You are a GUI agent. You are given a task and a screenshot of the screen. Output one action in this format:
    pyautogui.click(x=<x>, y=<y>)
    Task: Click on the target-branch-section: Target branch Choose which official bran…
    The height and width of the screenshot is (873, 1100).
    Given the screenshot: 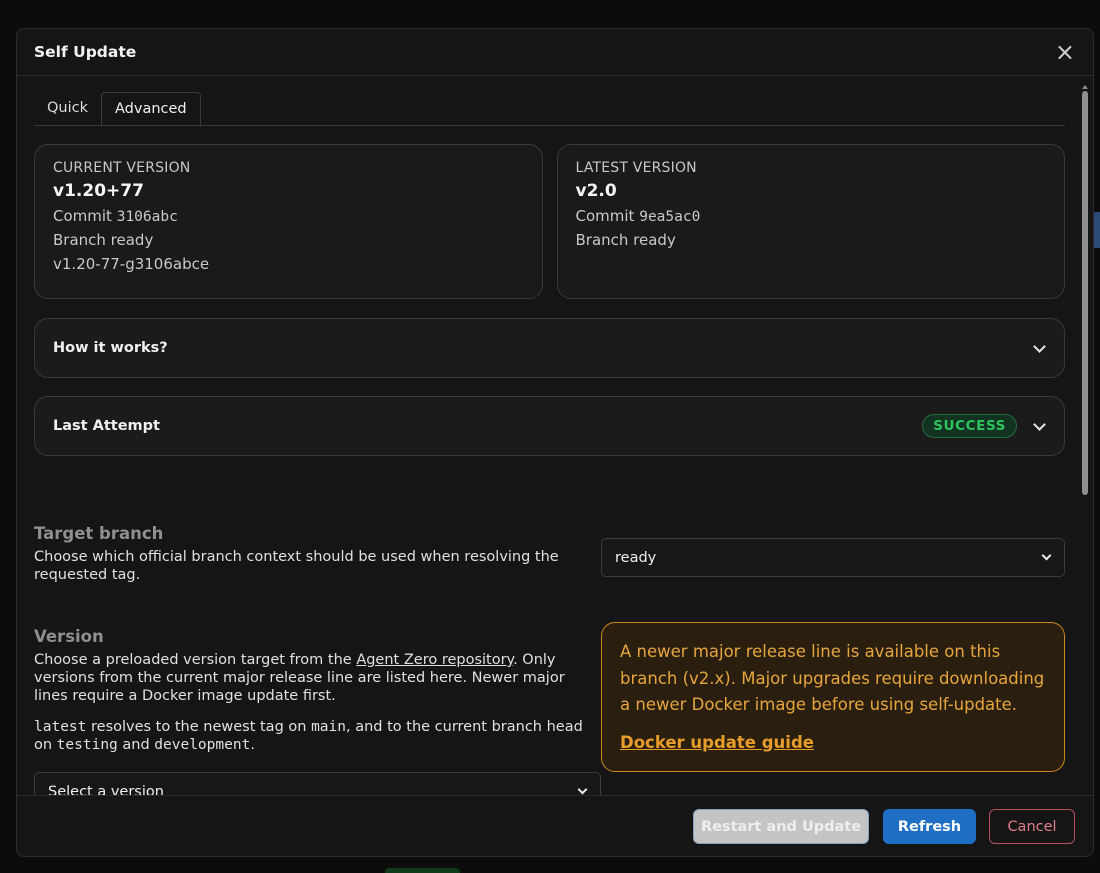 What is the action you would take?
    pyautogui.click(x=299, y=554)
    